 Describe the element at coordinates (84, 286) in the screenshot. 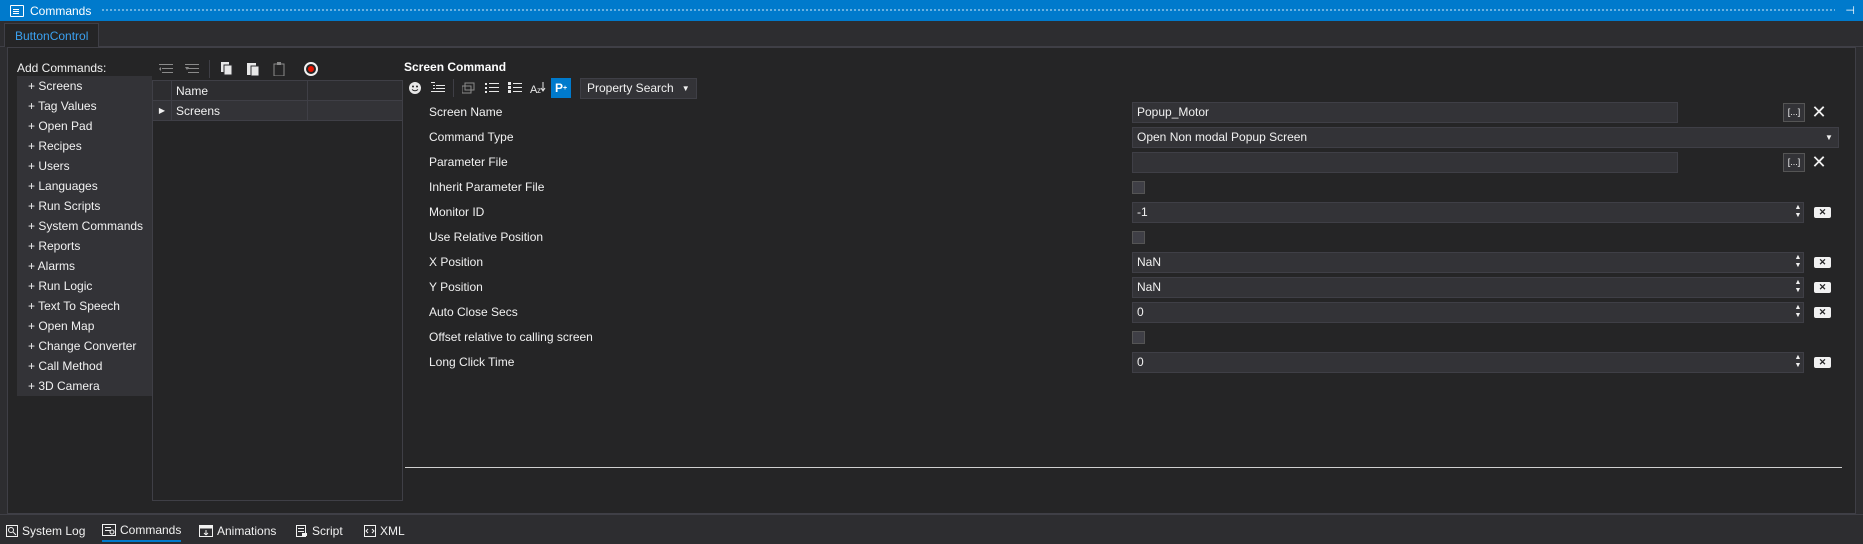

I see `add-command-run-logic: + Run Logic` at that location.